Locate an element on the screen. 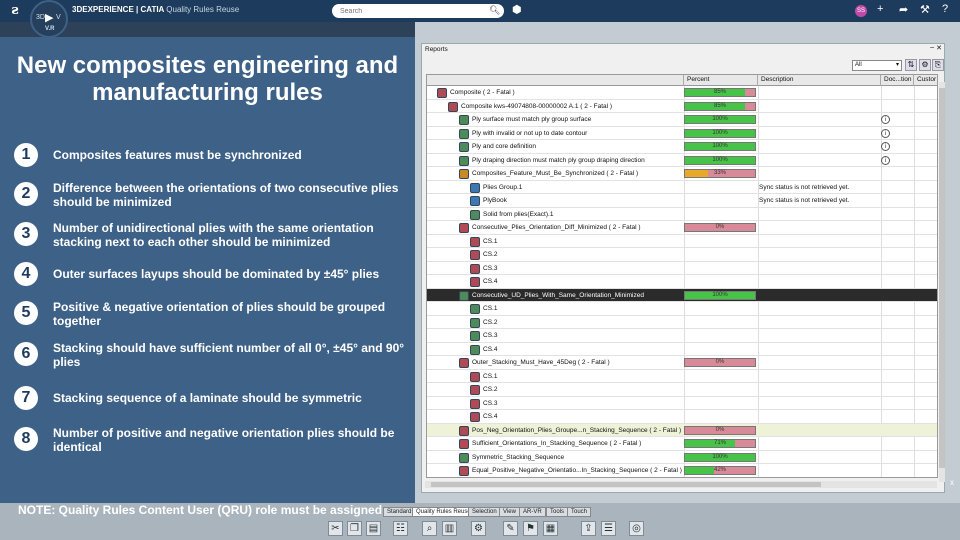 The height and width of the screenshot is (540, 960). plus-icon: + is located at coordinates (880, 9).